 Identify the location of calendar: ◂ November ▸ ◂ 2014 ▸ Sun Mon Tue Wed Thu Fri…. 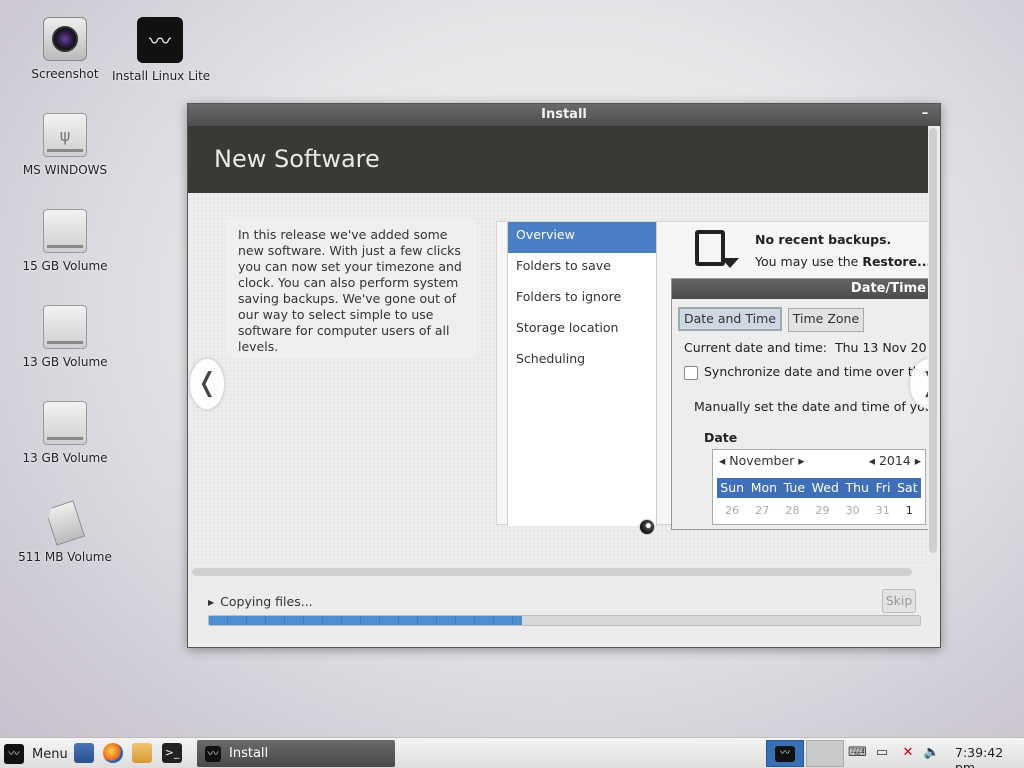
(819, 487).